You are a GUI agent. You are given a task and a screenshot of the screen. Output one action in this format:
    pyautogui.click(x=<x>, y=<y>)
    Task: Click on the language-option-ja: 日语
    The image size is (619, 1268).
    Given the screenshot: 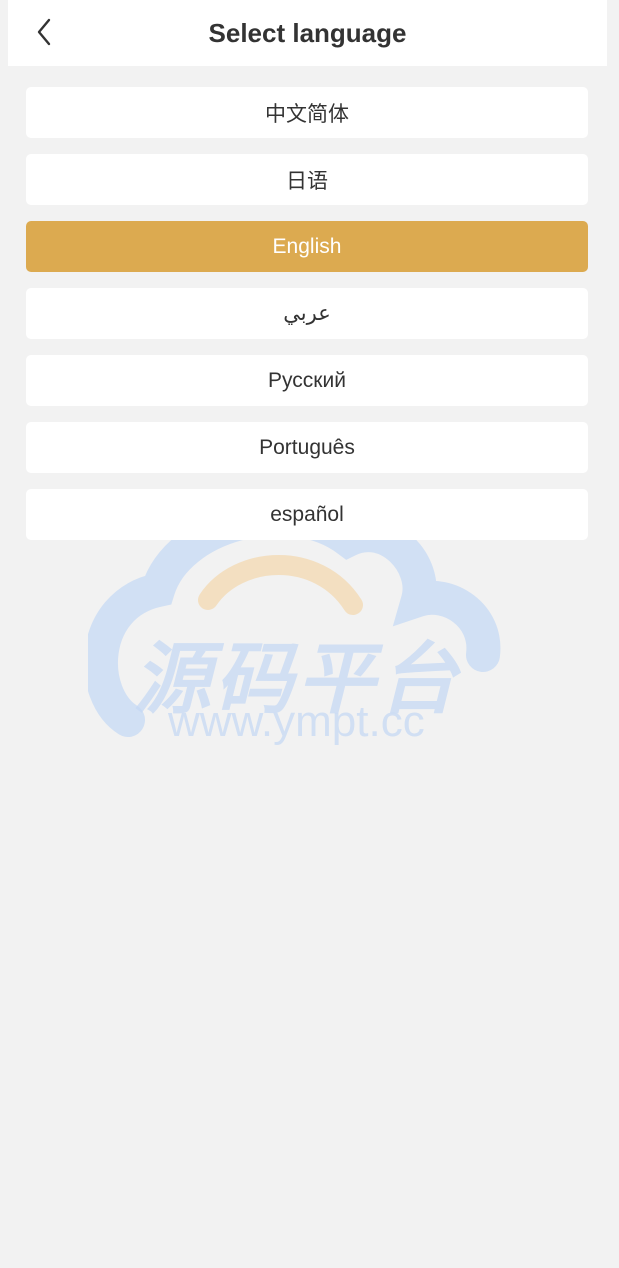 What is the action you would take?
    pyautogui.click(x=307, y=179)
    